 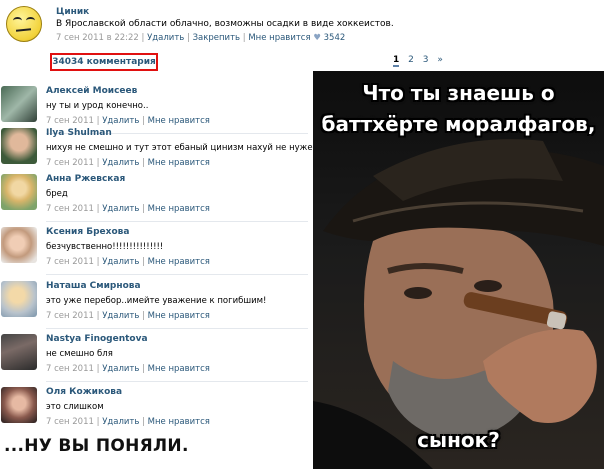 I want to click on like-count: 3542, so click(x=334, y=38).